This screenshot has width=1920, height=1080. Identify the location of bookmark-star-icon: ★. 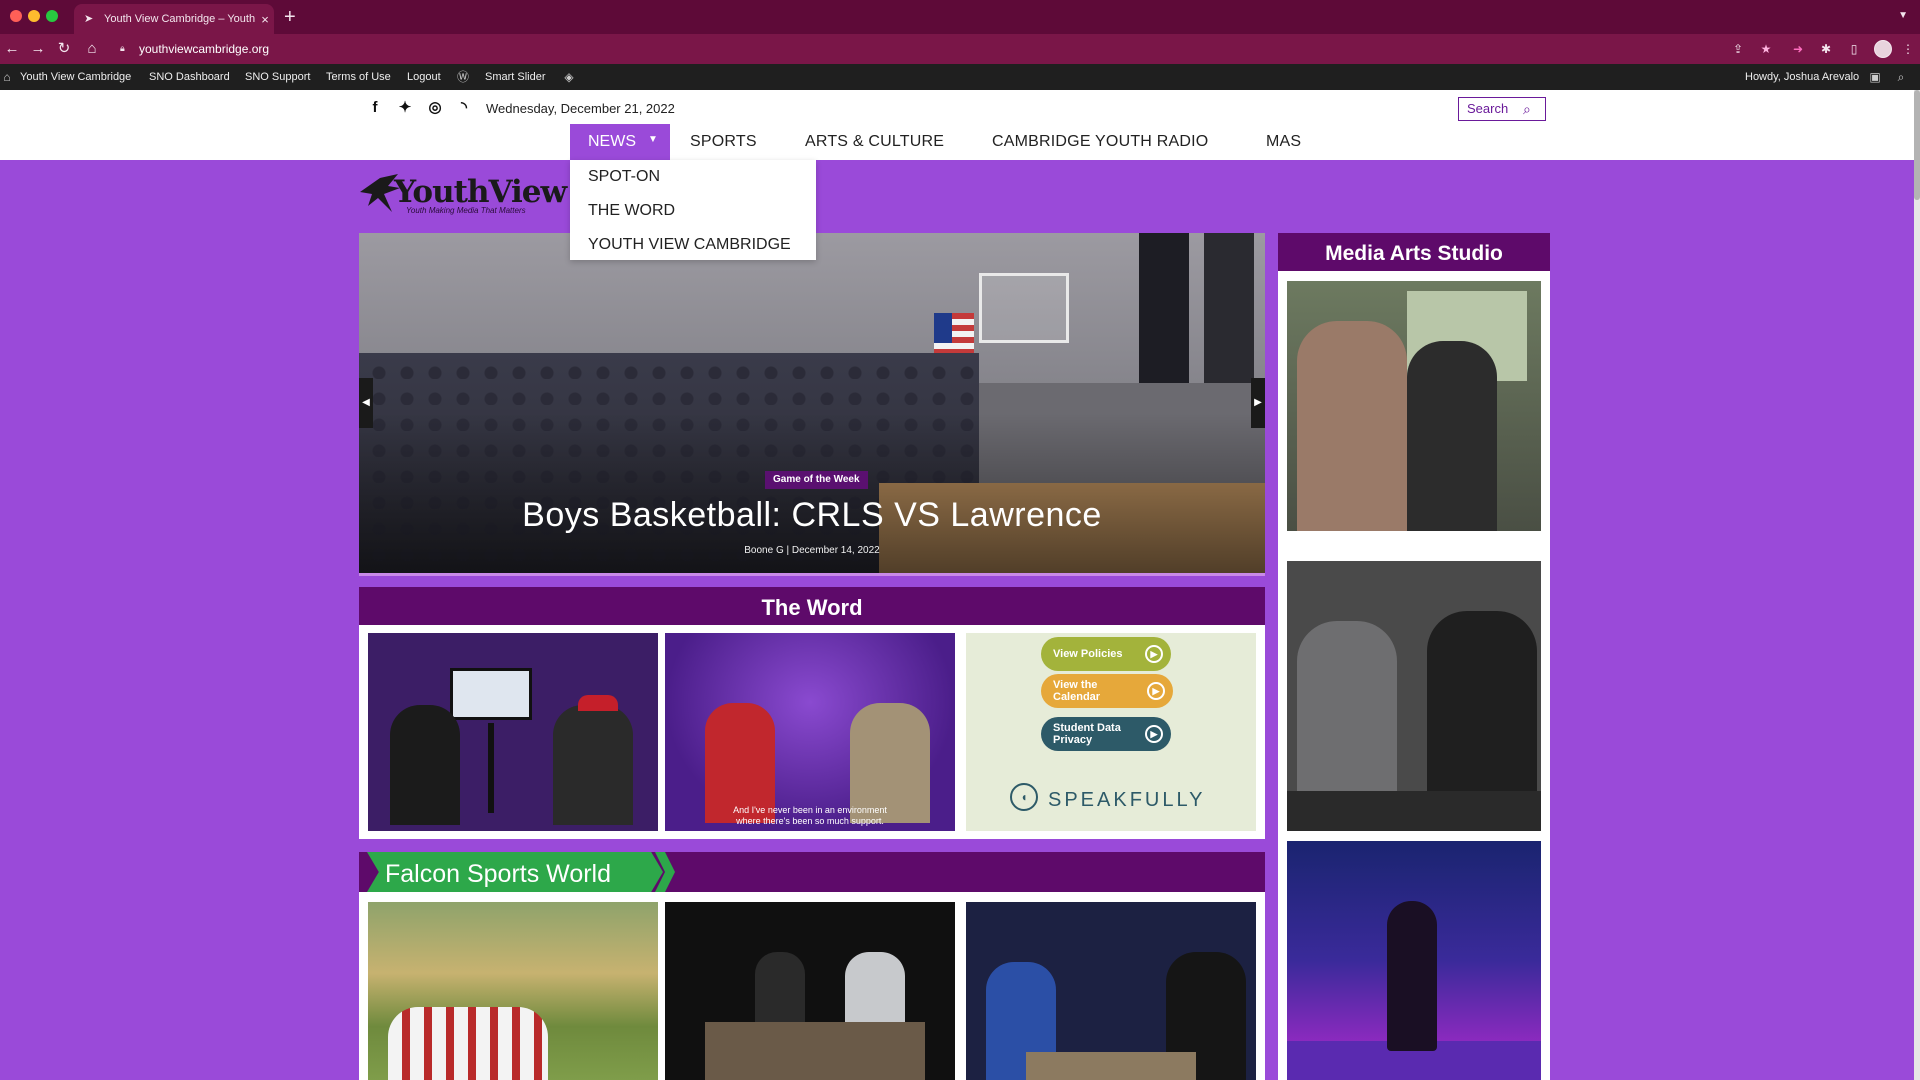
(1766, 49).